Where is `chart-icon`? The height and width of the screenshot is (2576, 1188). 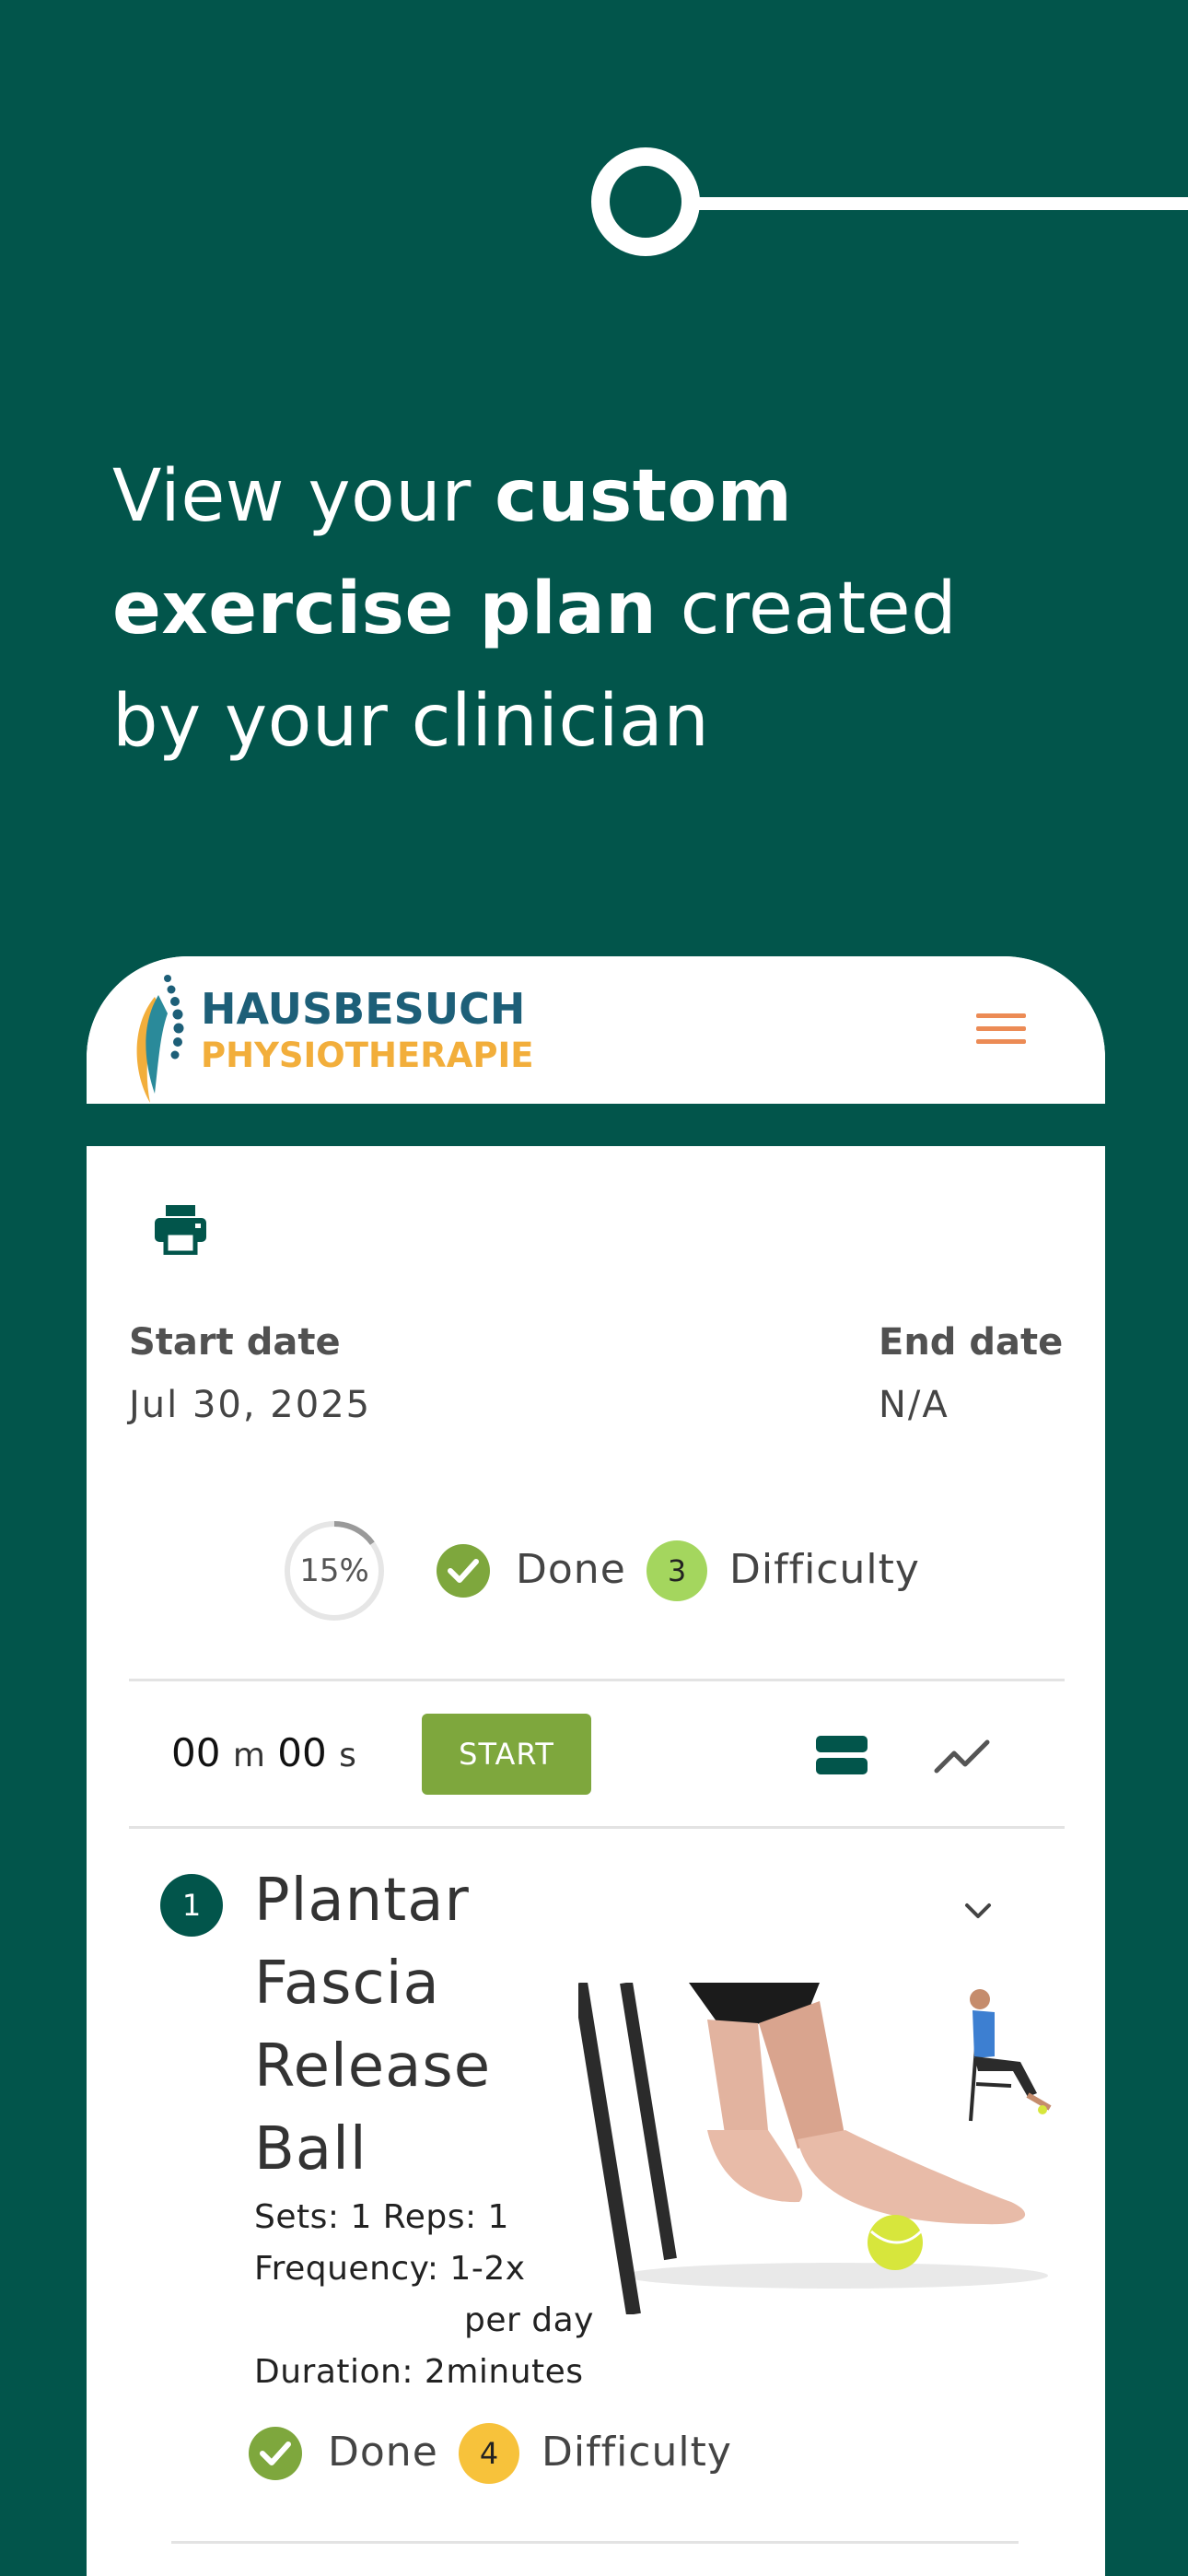
chart-icon is located at coordinates (962, 1756).